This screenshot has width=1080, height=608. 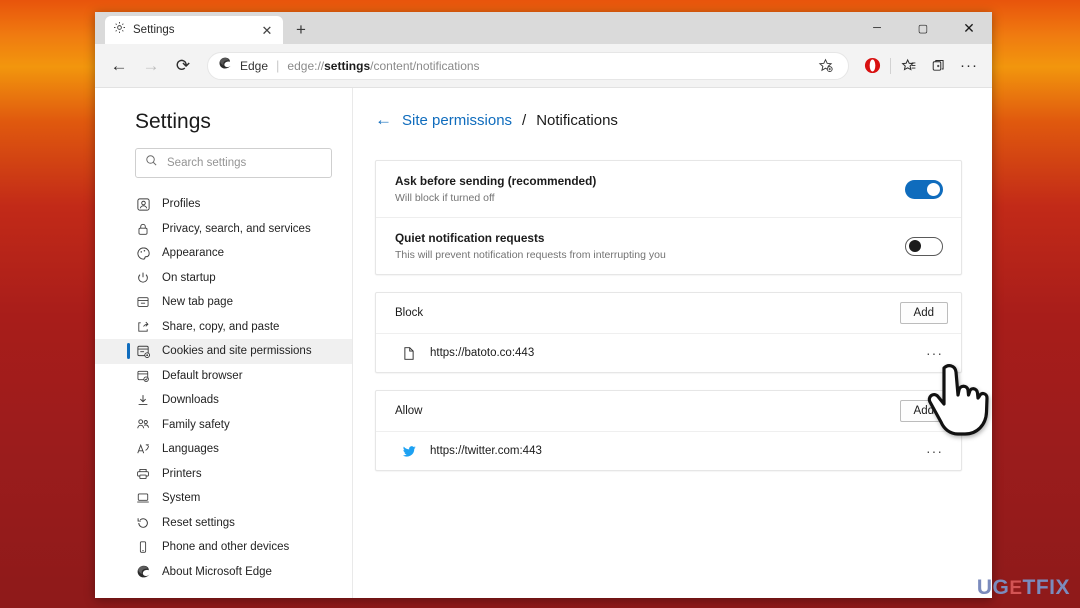 What do you see at coordinates (143, 229) in the screenshot?
I see `lock-icon` at bounding box center [143, 229].